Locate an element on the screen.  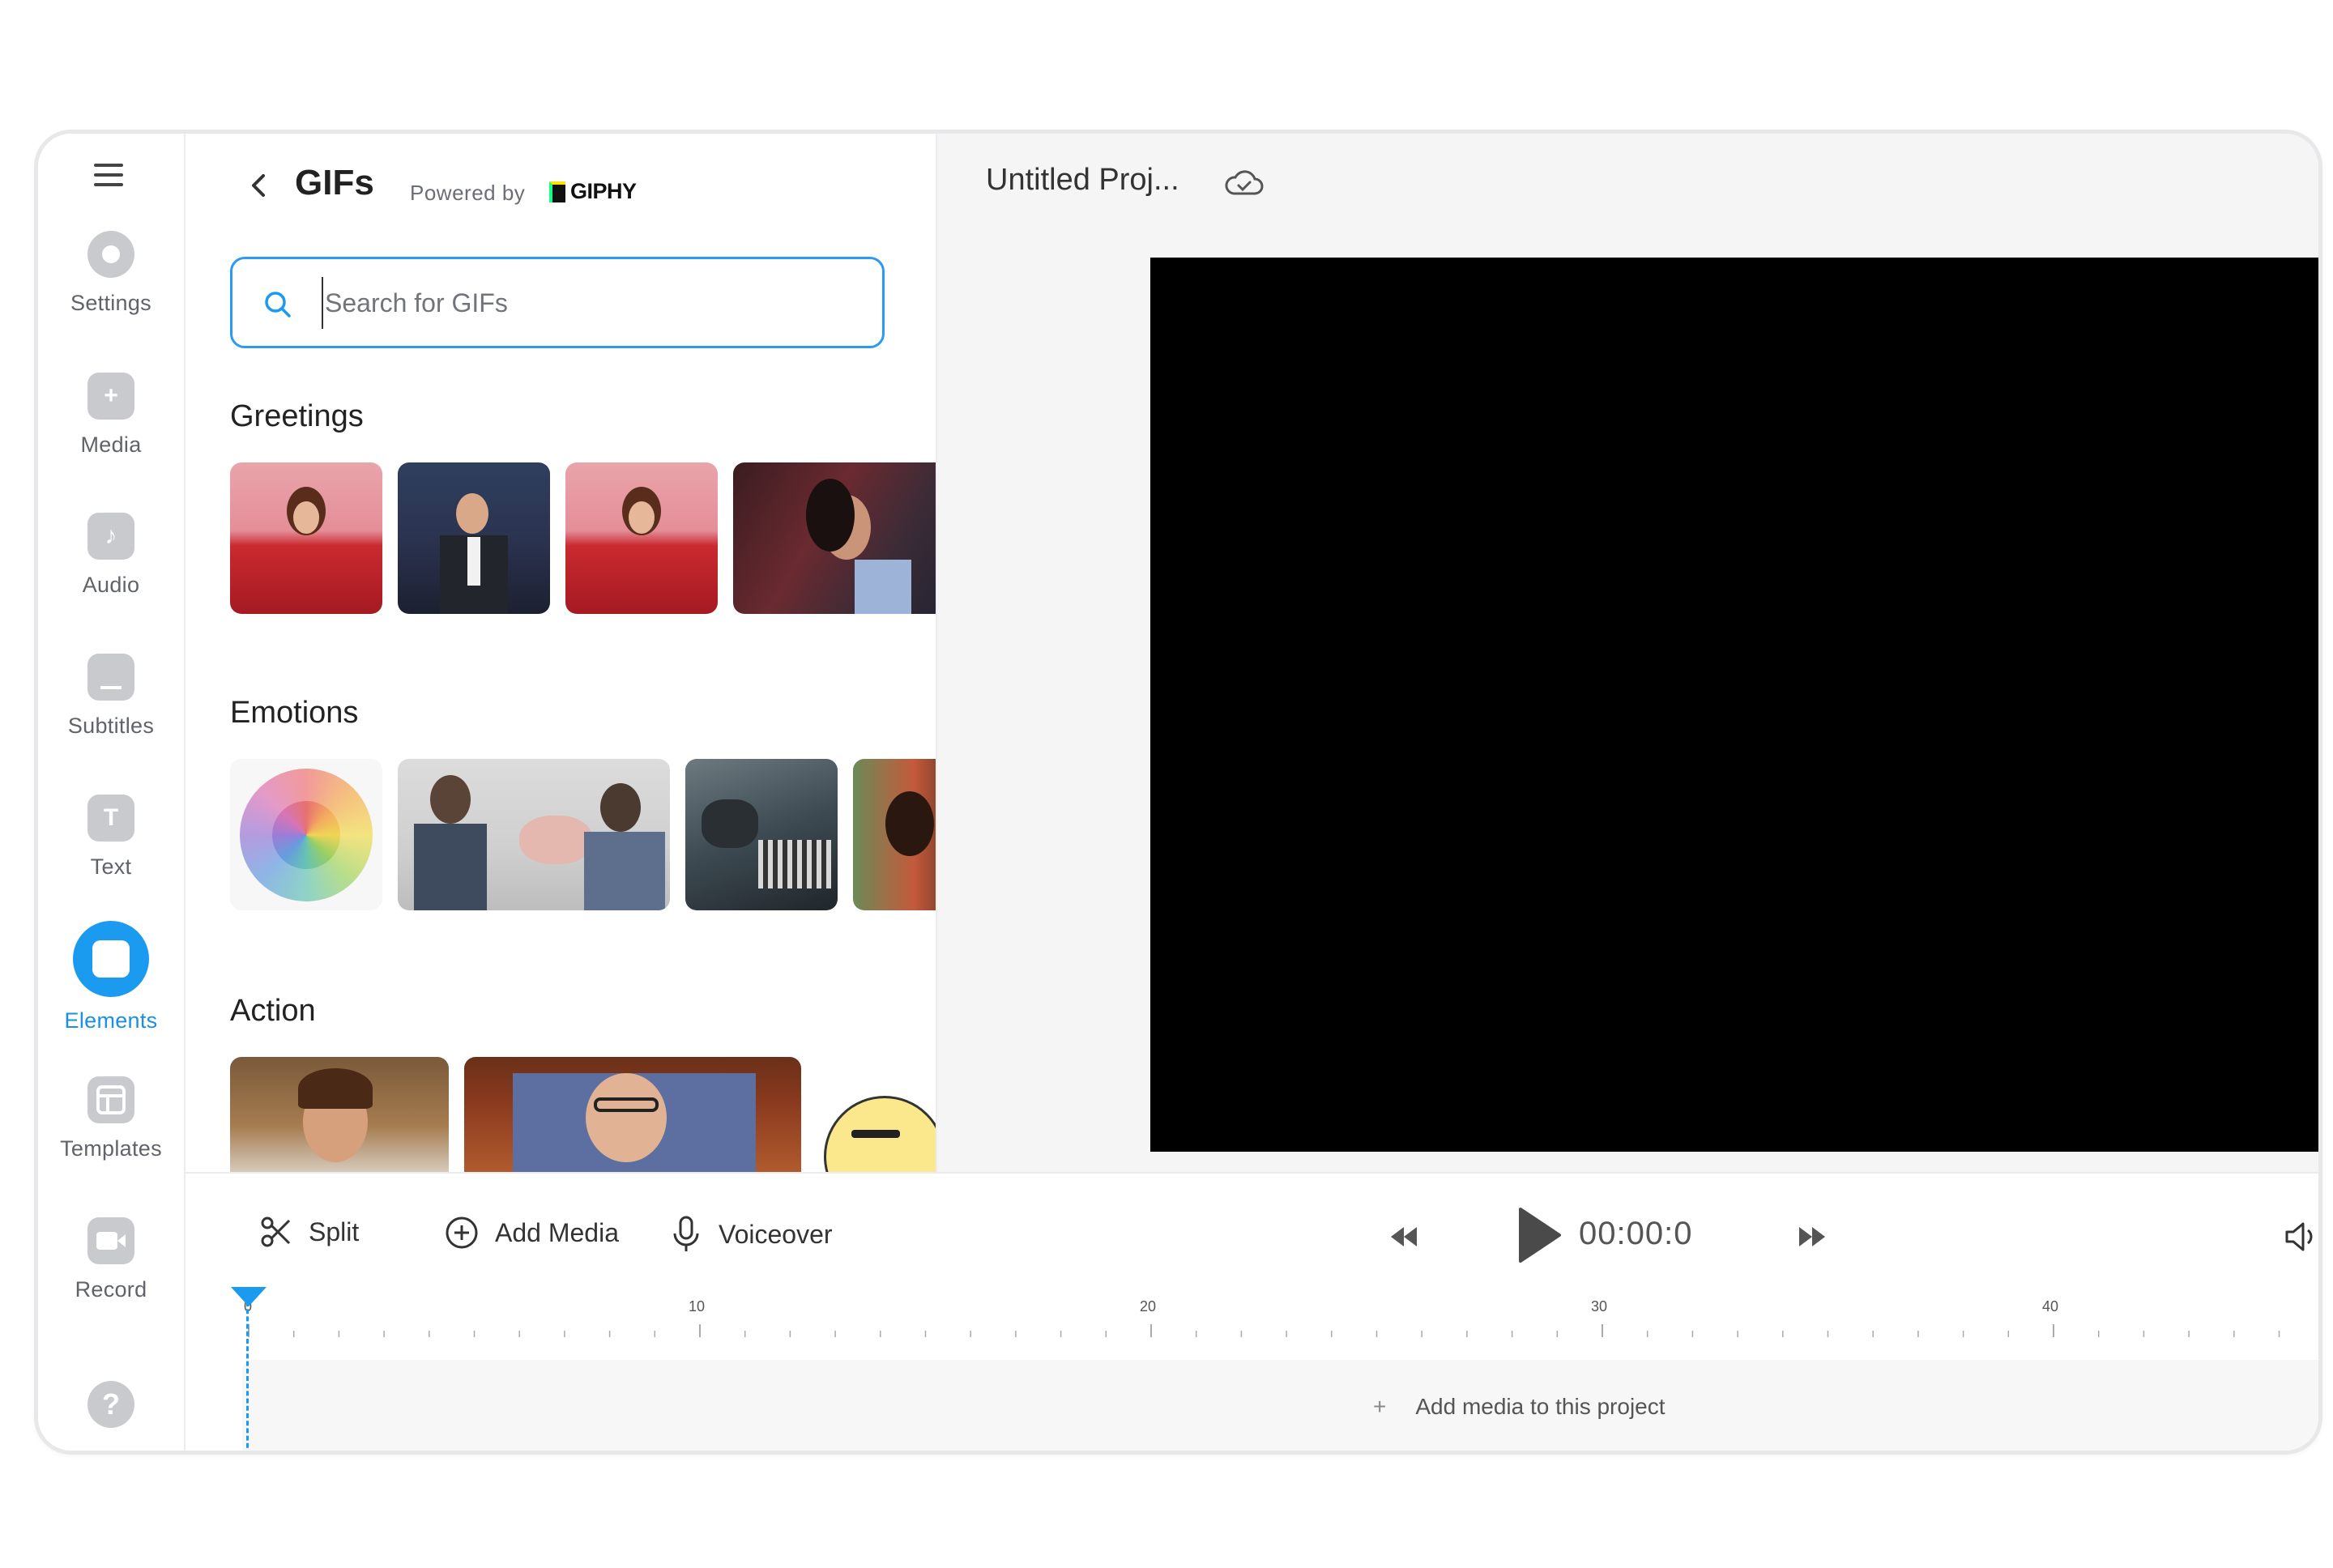
gif-search-input is located at coordinates (587, 303).